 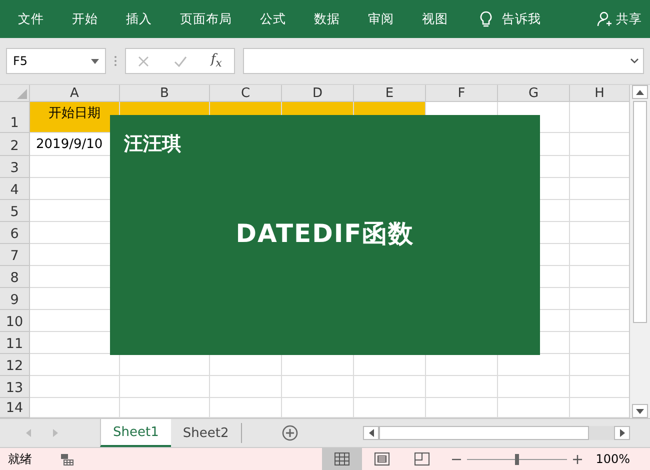 I want to click on row-header: 11, so click(x=15, y=343).